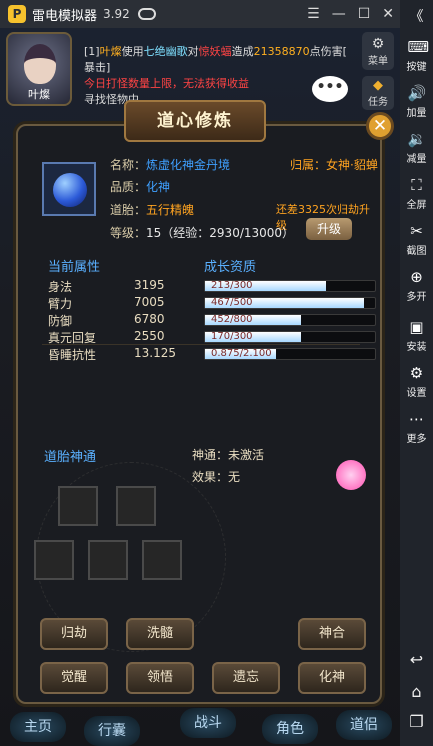  Describe the element at coordinates (60, 287) in the screenshot. I see `attr-name: 身法` at that location.